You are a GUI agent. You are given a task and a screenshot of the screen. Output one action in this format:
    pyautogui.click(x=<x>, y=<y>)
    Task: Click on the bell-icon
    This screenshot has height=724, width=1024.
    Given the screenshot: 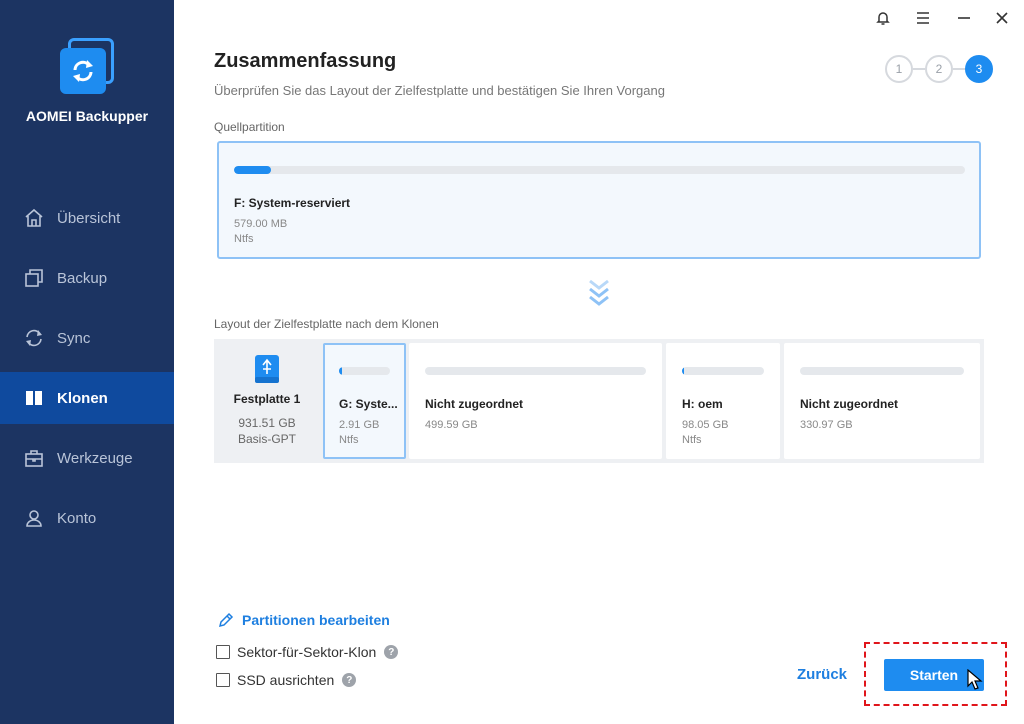 What is the action you would take?
    pyautogui.click(x=883, y=18)
    